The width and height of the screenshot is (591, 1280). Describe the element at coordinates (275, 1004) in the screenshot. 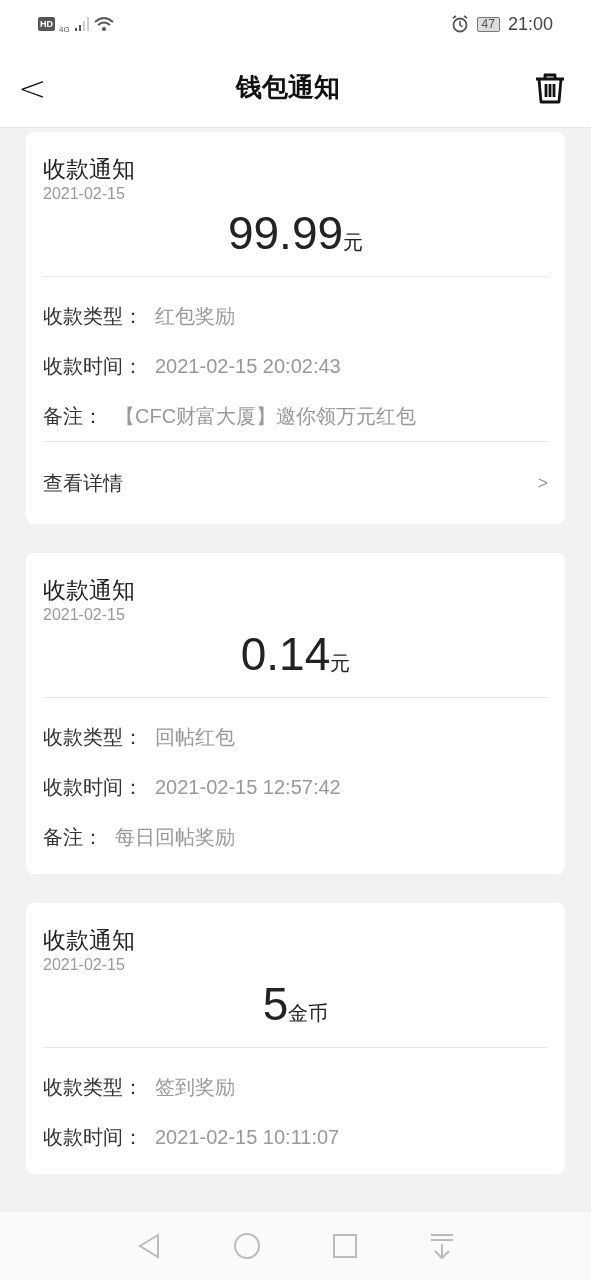

I see `amount: 5` at that location.